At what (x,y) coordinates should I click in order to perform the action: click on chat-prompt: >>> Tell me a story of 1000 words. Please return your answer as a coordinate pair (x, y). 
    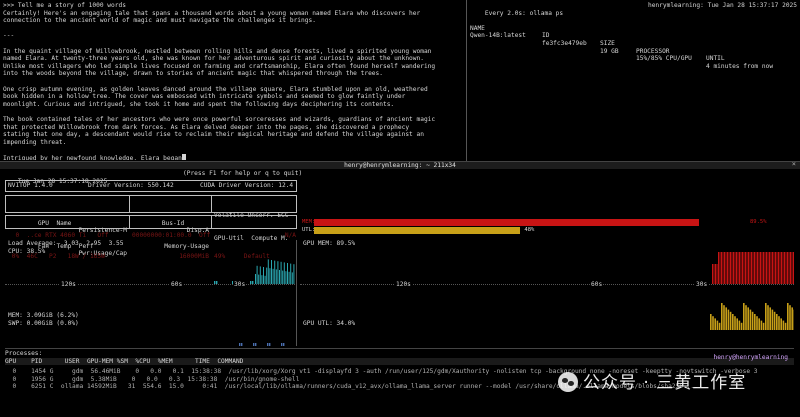
    Looking at the image, I should click on (64, 5).